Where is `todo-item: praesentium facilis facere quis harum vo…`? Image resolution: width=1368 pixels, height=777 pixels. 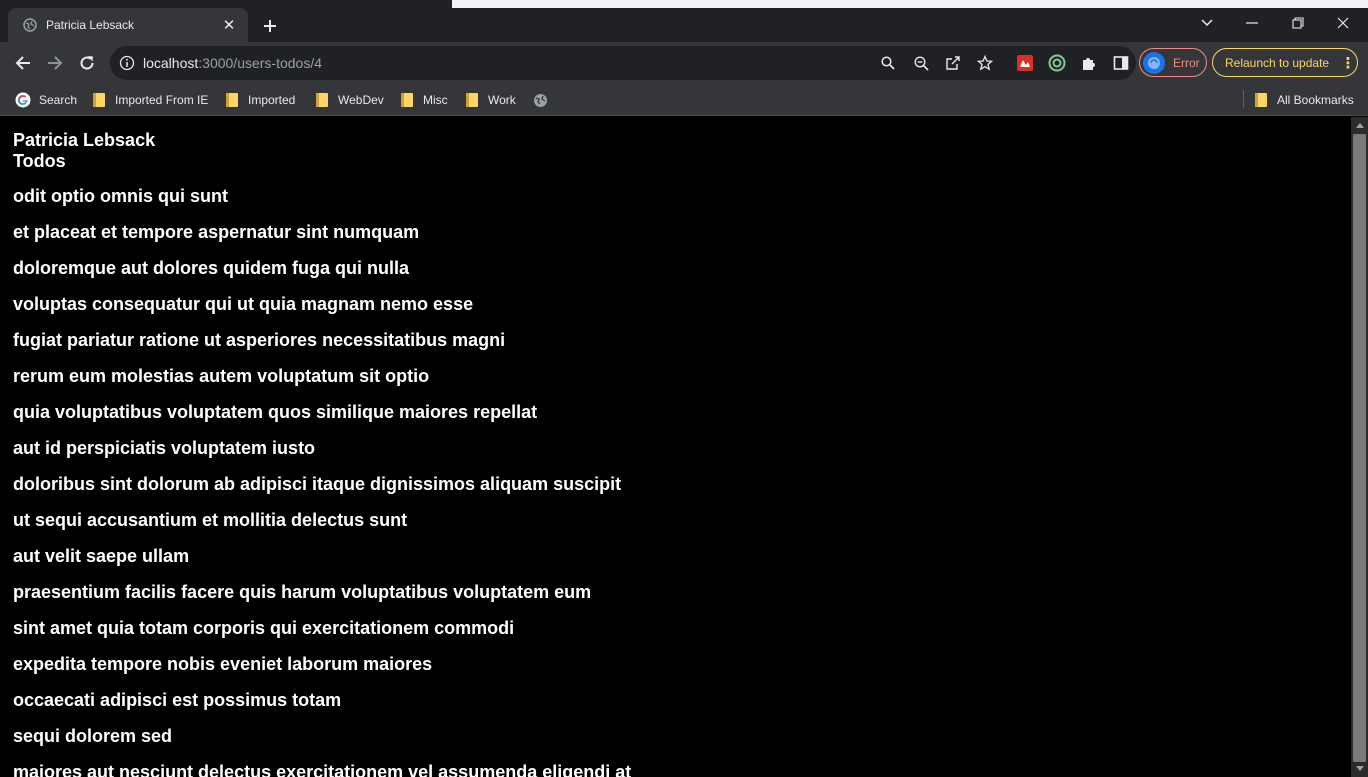
todo-item: praesentium facilis facere quis harum vo… is located at coordinates (302, 592).